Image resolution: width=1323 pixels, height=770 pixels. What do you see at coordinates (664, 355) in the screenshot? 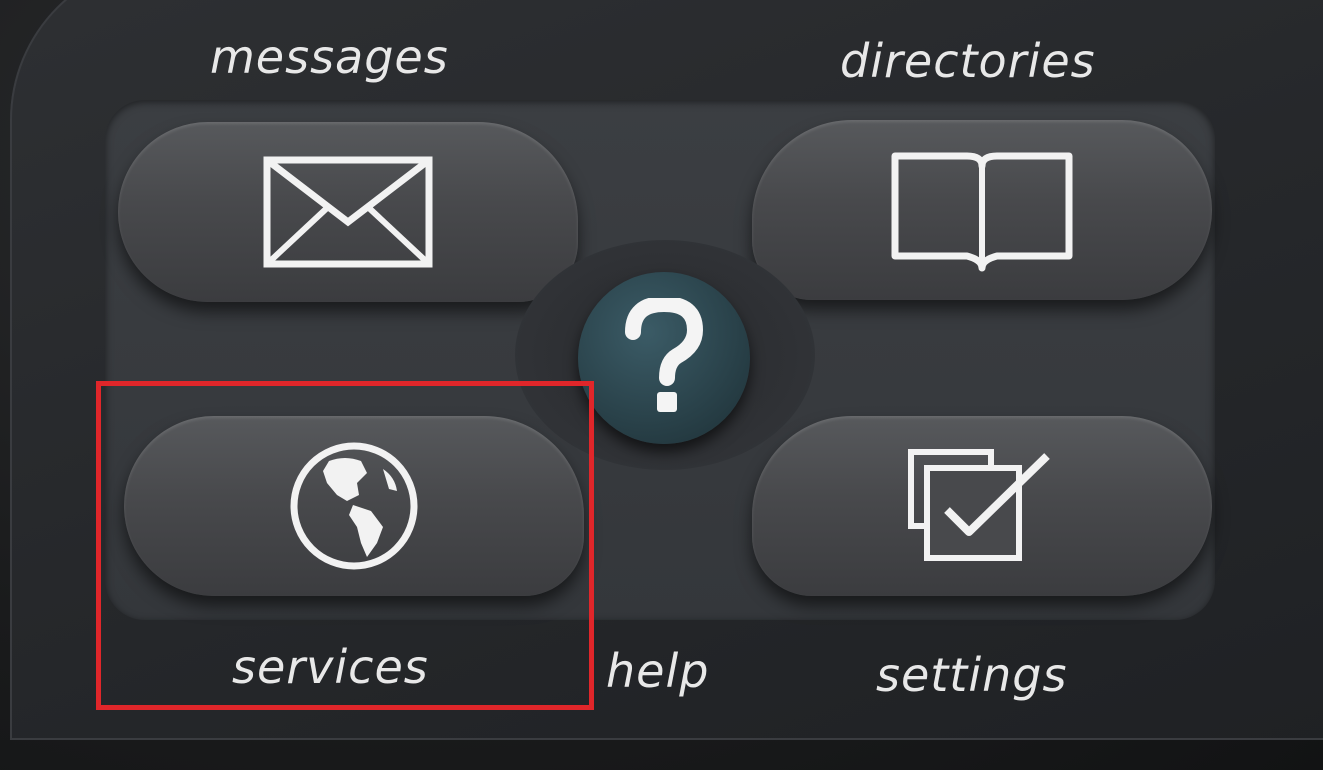
I see `question-mark-icon` at bounding box center [664, 355].